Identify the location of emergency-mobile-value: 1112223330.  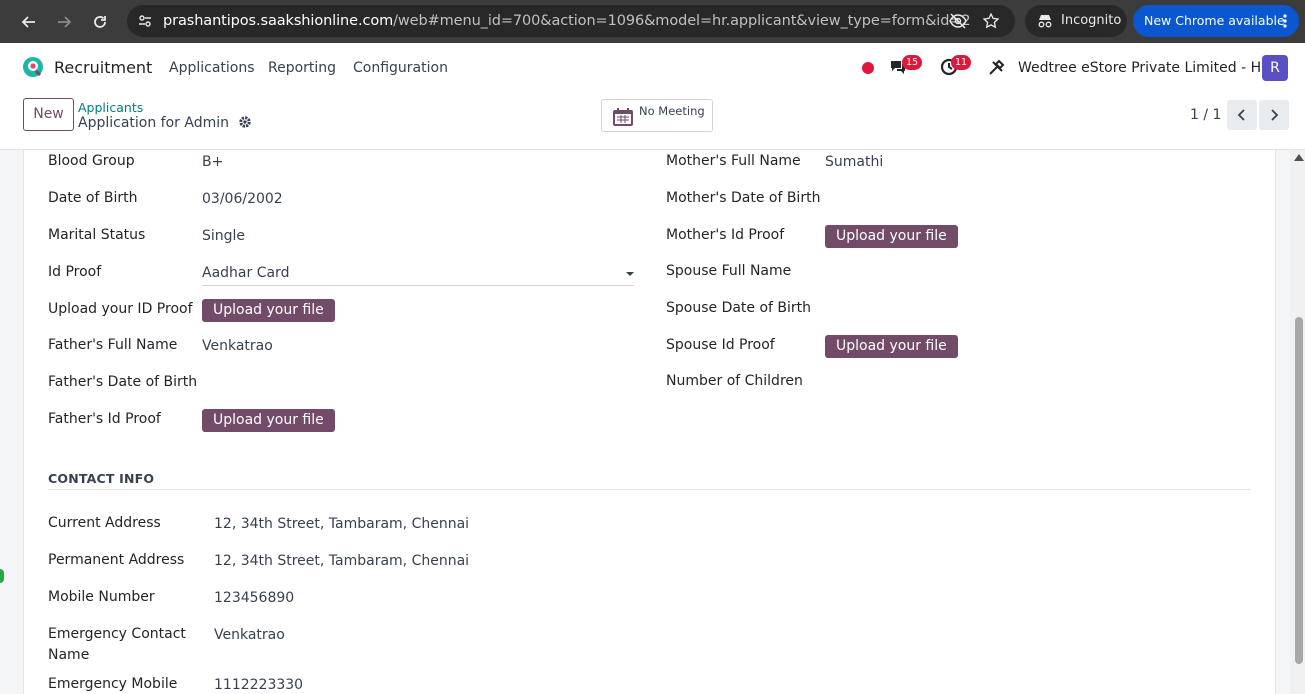
(258, 685).